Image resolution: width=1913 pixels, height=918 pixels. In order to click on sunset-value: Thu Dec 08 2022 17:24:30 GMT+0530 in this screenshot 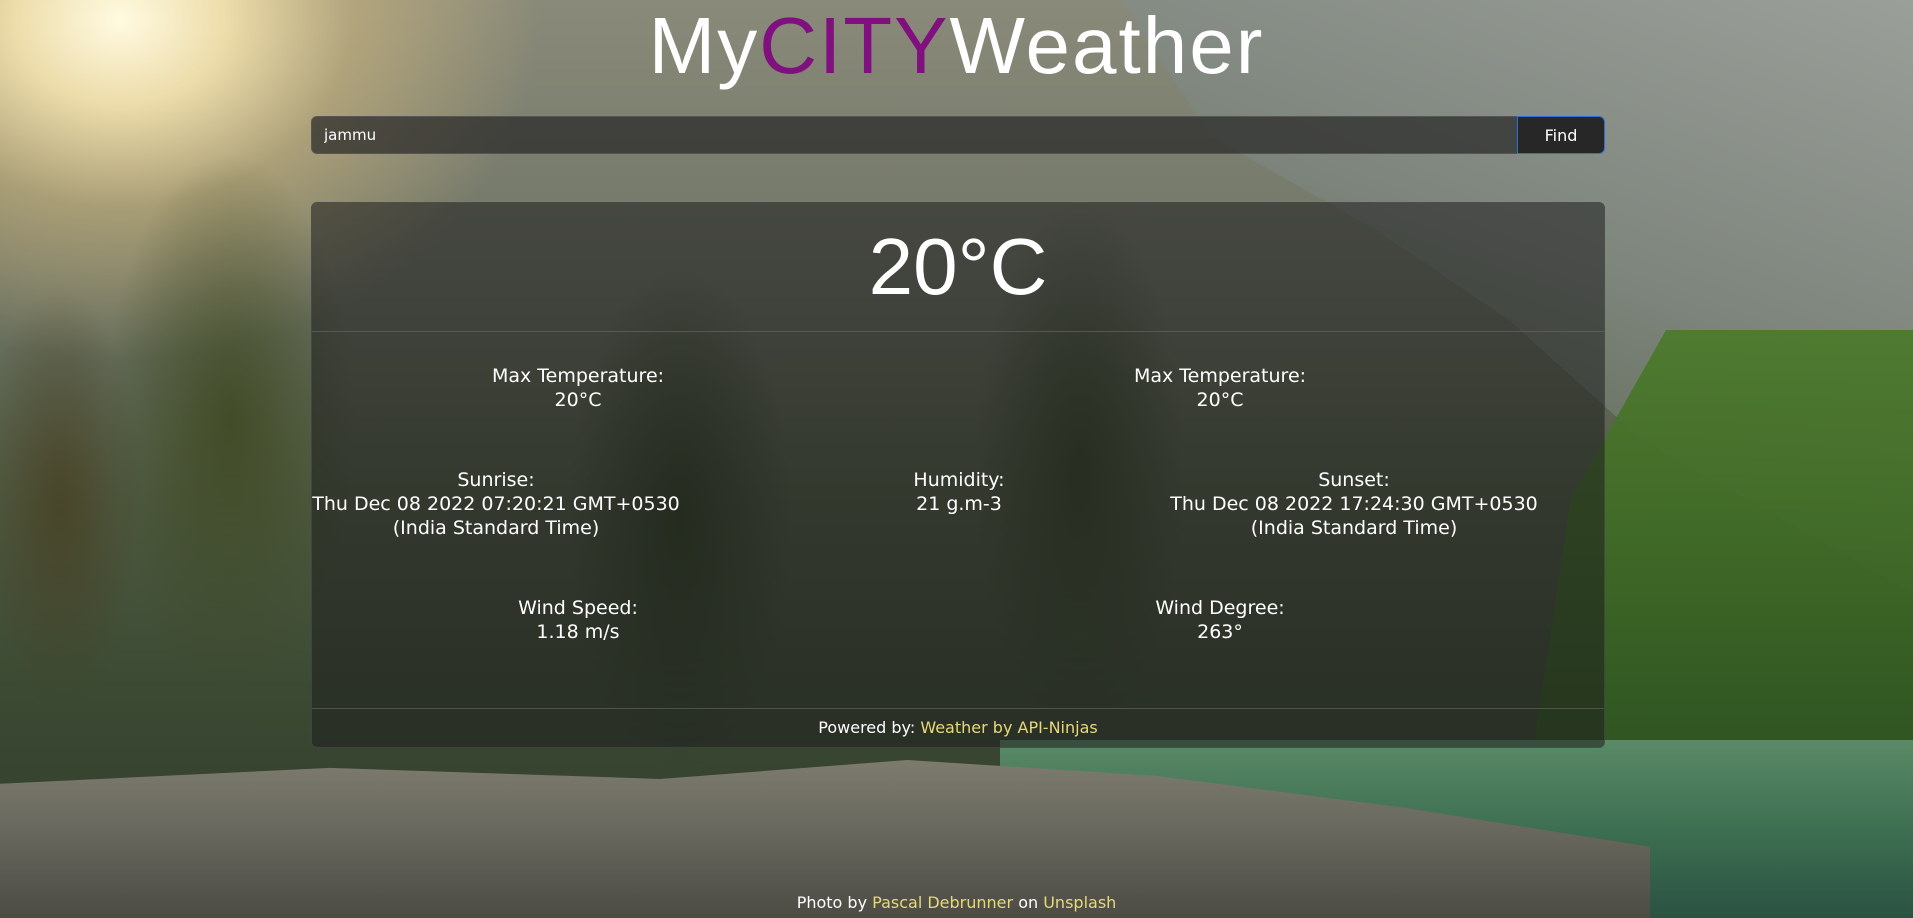, I will do `click(1354, 504)`.